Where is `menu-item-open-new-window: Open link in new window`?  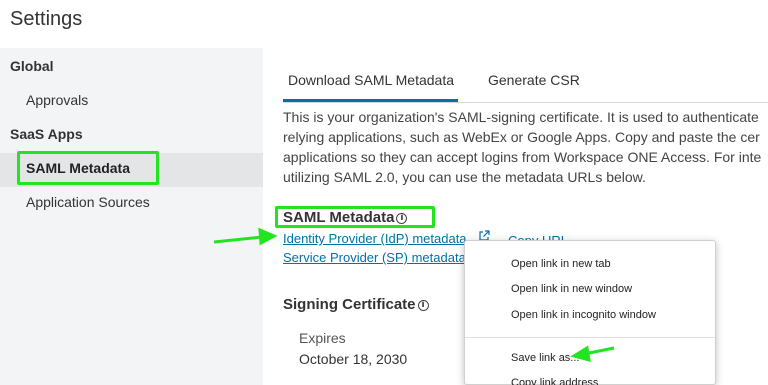
menu-item-open-new-window: Open link in new window is located at coordinates (571, 289).